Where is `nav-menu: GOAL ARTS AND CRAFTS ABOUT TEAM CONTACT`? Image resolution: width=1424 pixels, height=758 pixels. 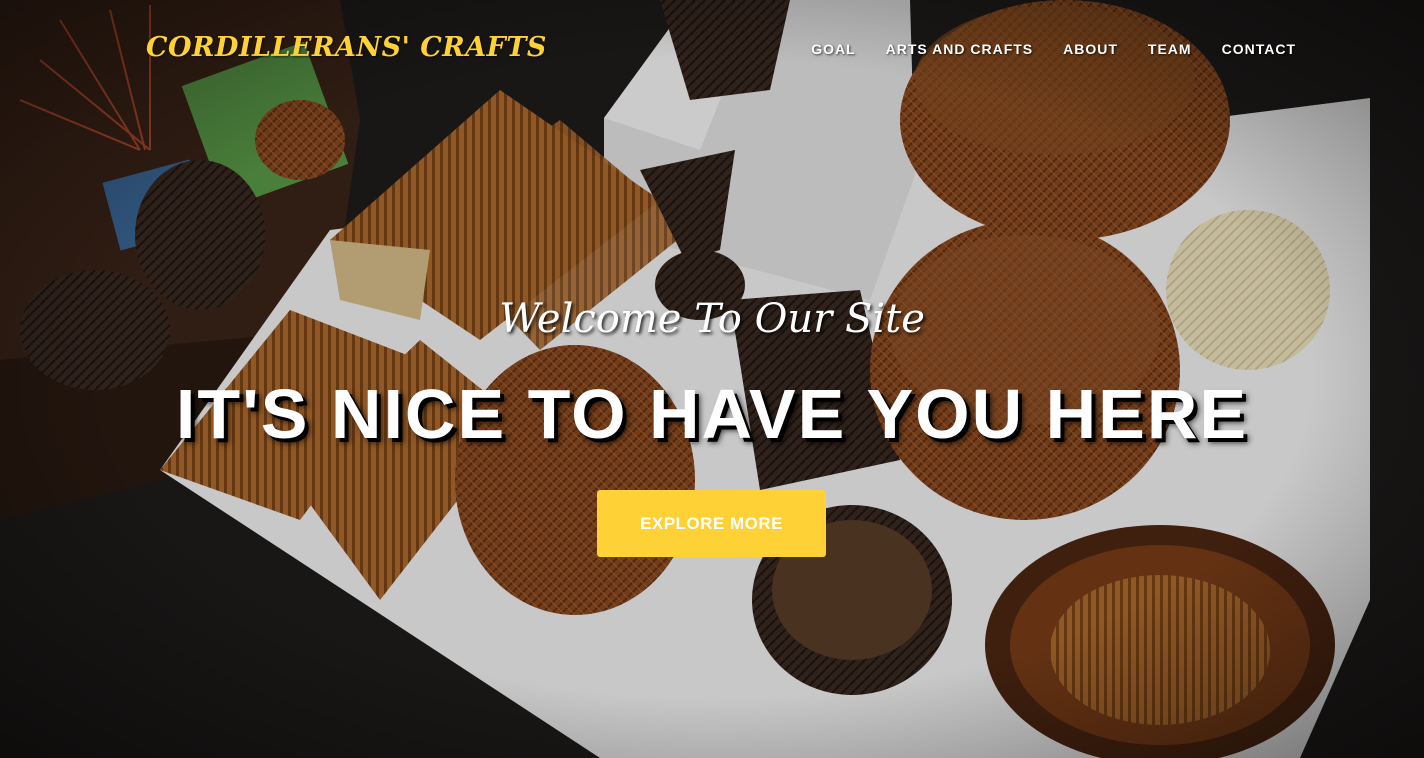
nav-menu: GOAL ARTS AND CRAFTS ABOUT TEAM CONTACT is located at coordinates (1053, 49).